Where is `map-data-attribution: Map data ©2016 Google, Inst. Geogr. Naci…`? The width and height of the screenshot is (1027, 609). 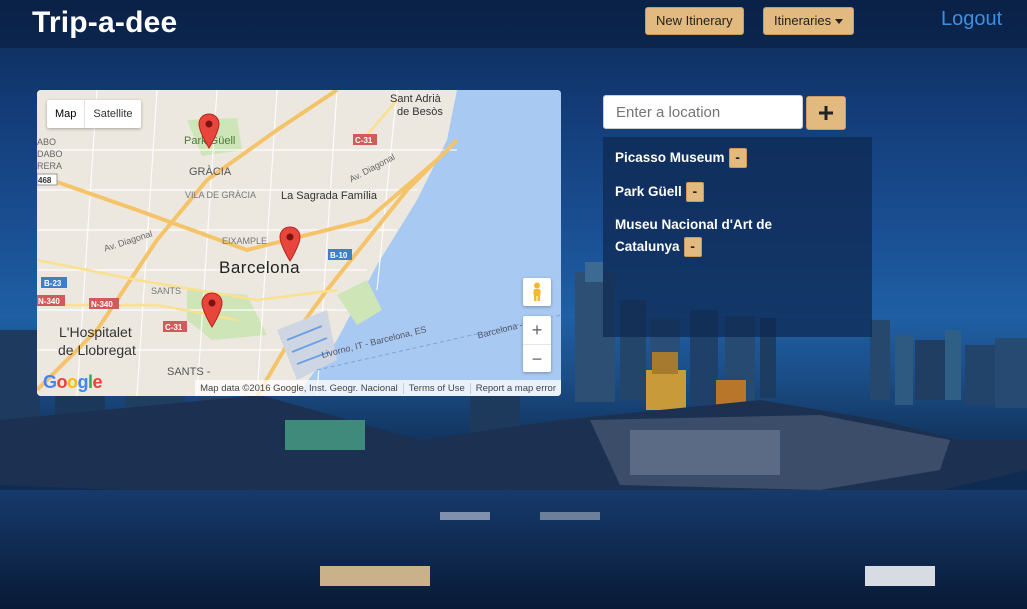
map-data-attribution: Map data ©2016 Google, Inst. Geogr. Naci… is located at coordinates (299, 388).